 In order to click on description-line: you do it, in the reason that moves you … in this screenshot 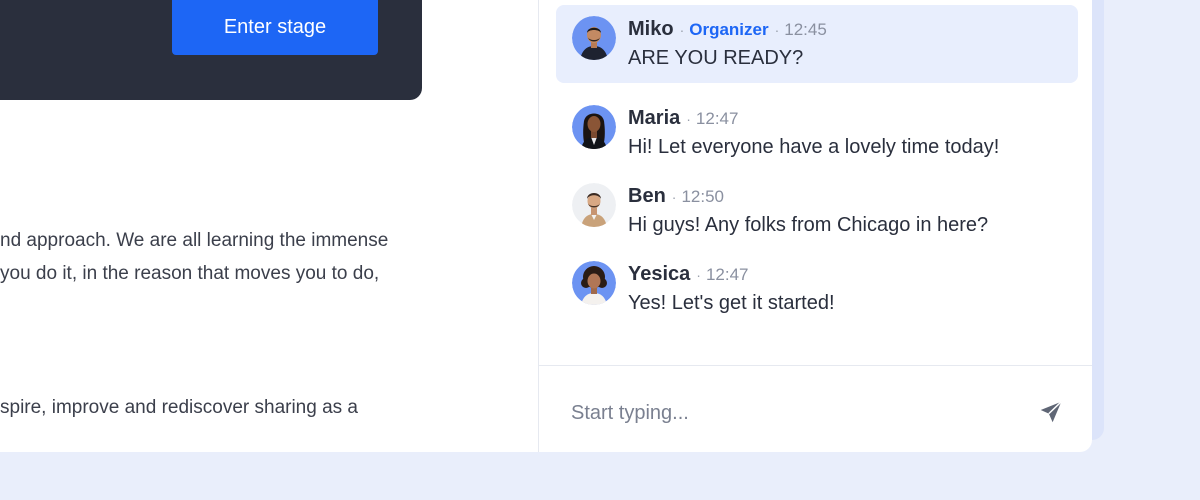, I will do `click(190, 273)`.